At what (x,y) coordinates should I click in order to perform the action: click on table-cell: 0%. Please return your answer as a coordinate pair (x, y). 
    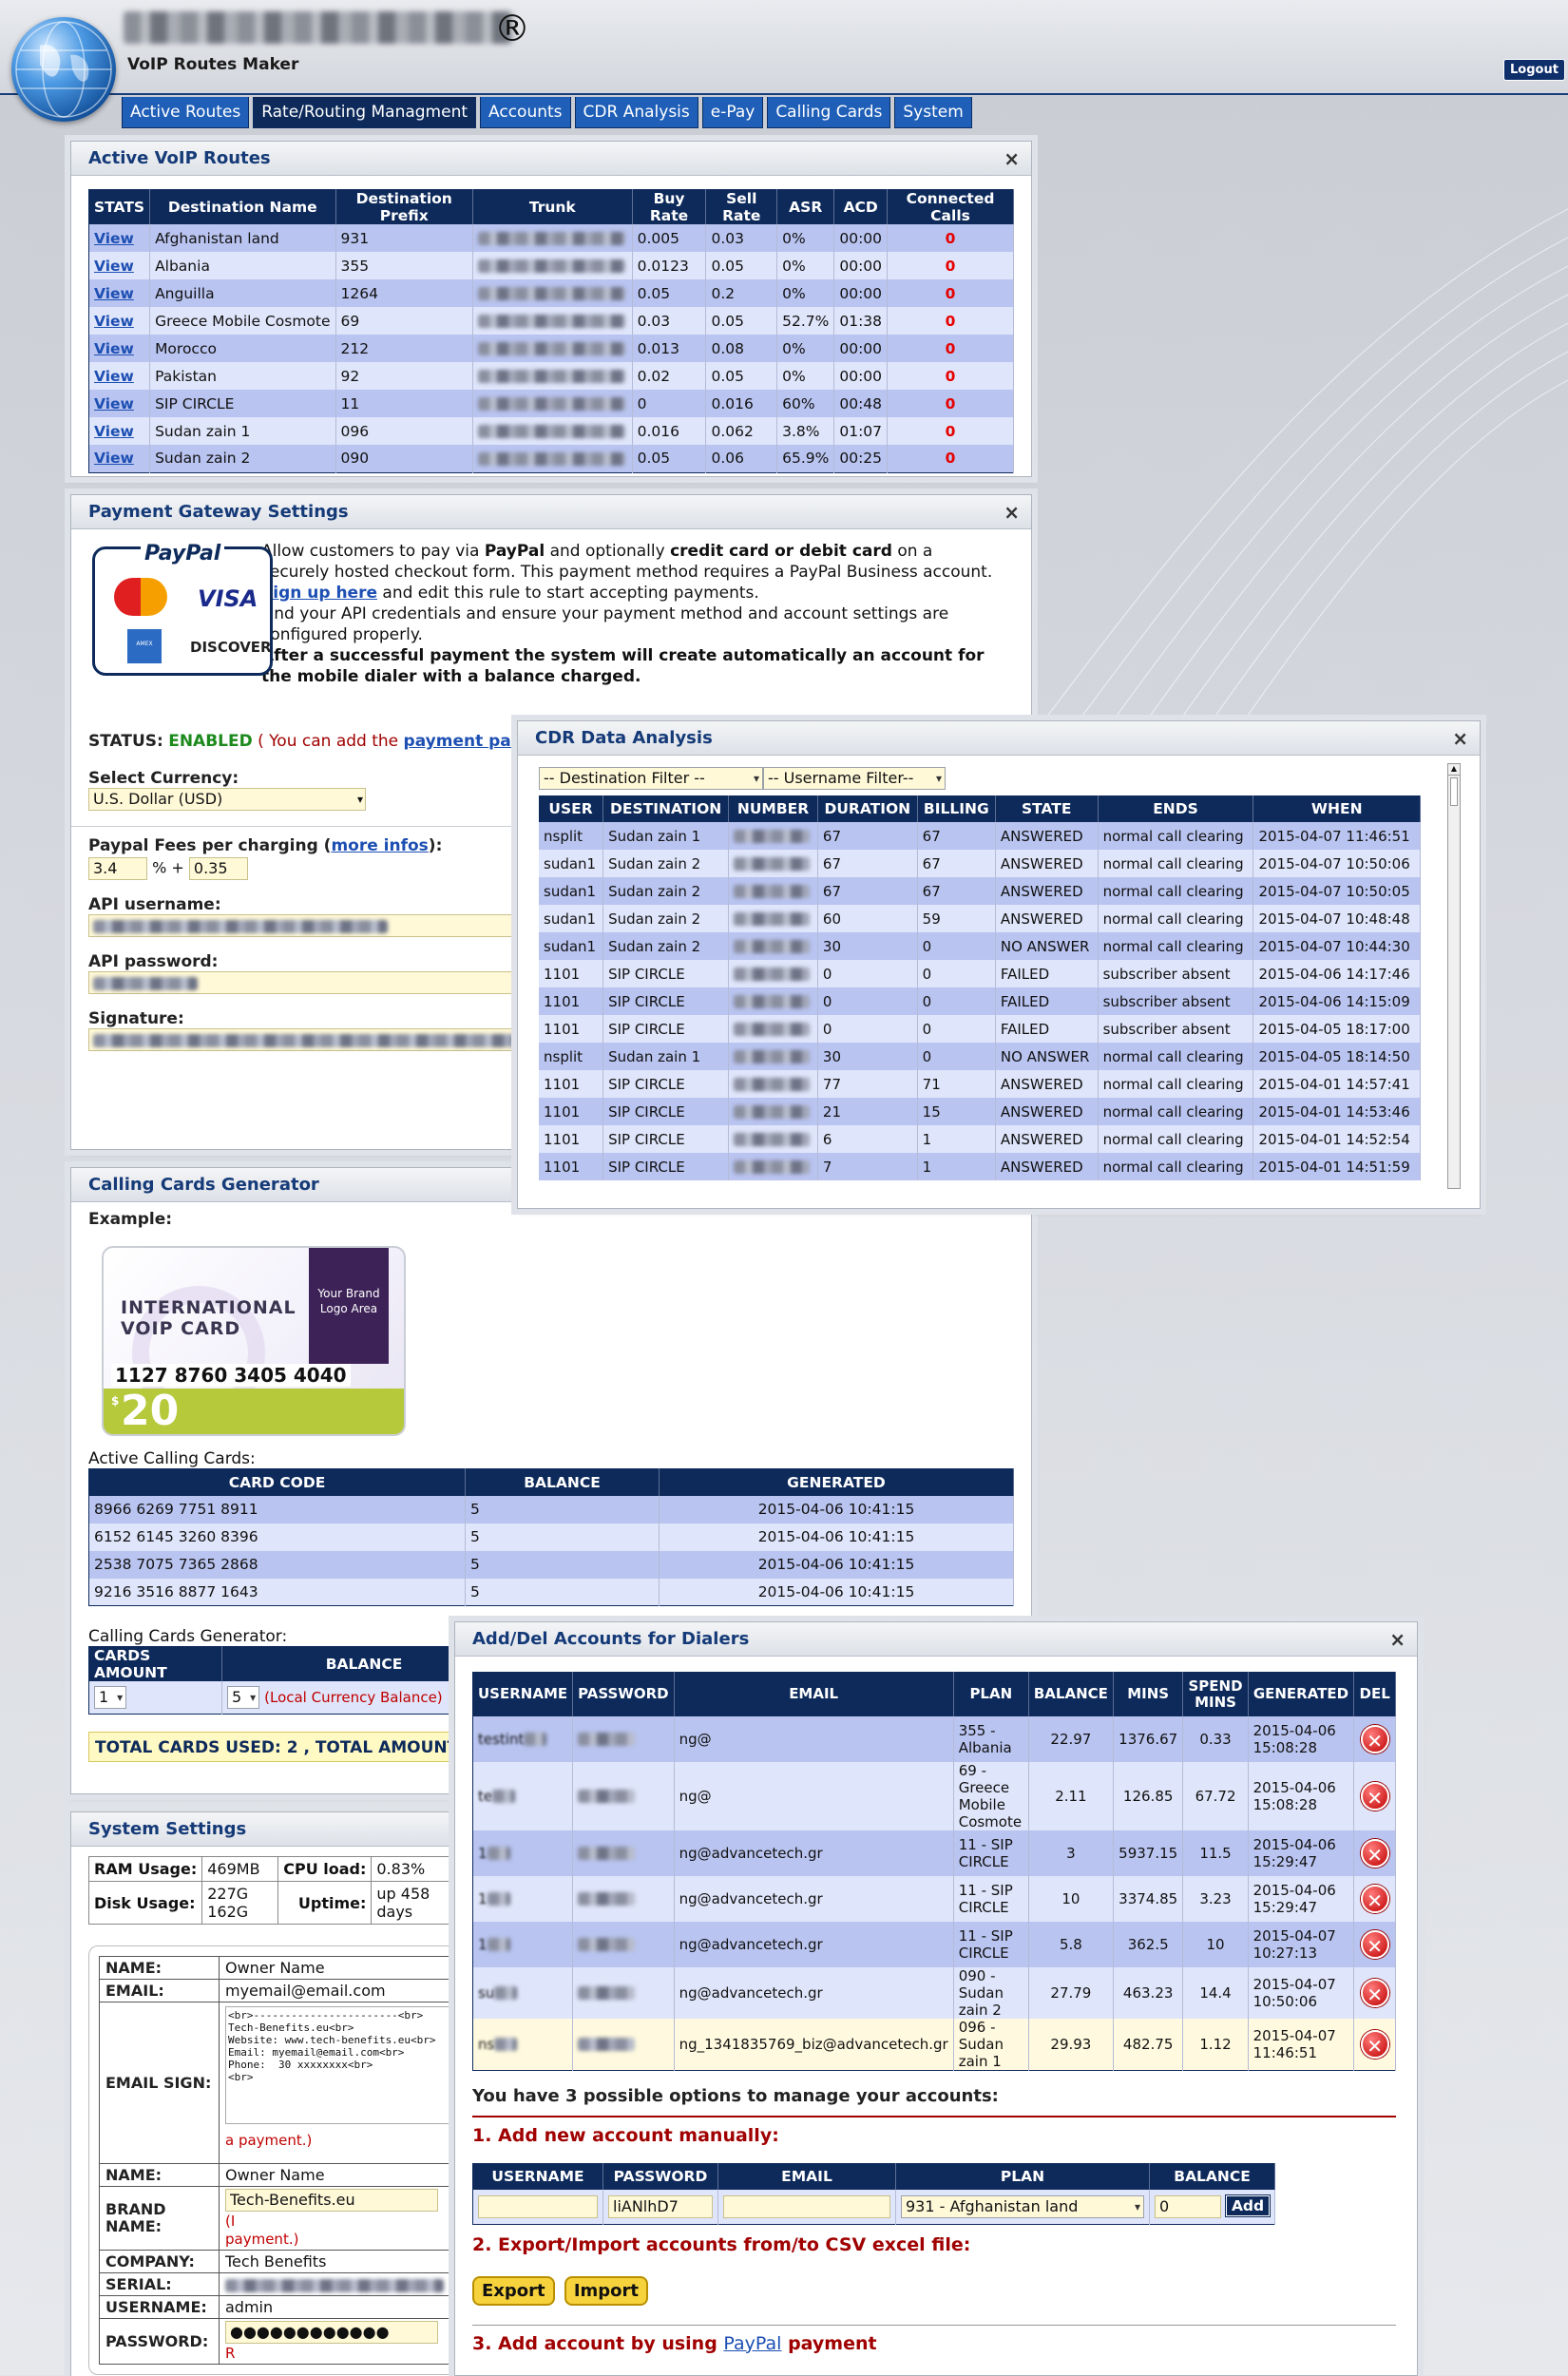
    Looking at the image, I should click on (806, 376).